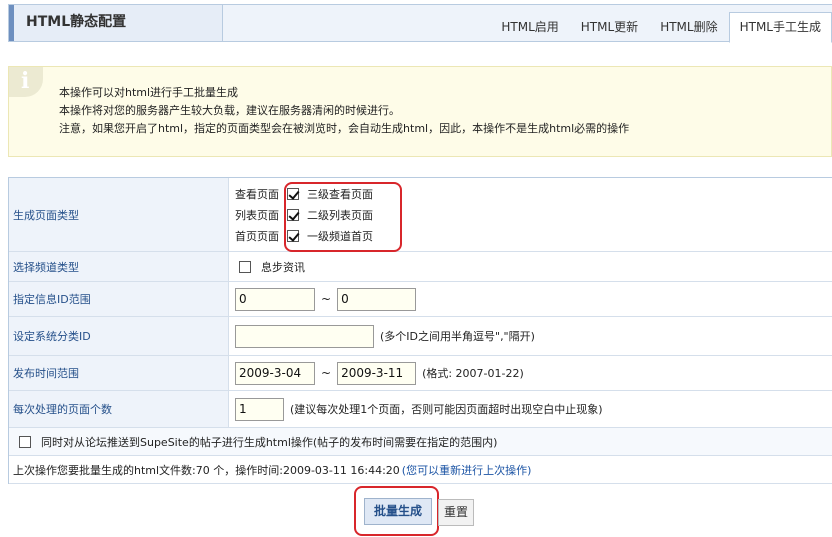 This screenshot has width=832, height=537. What do you see at coordinates (688, 27) in the screenshot?
I see `tab-html-delete: HTML删除` at bounding box center [688, 27].